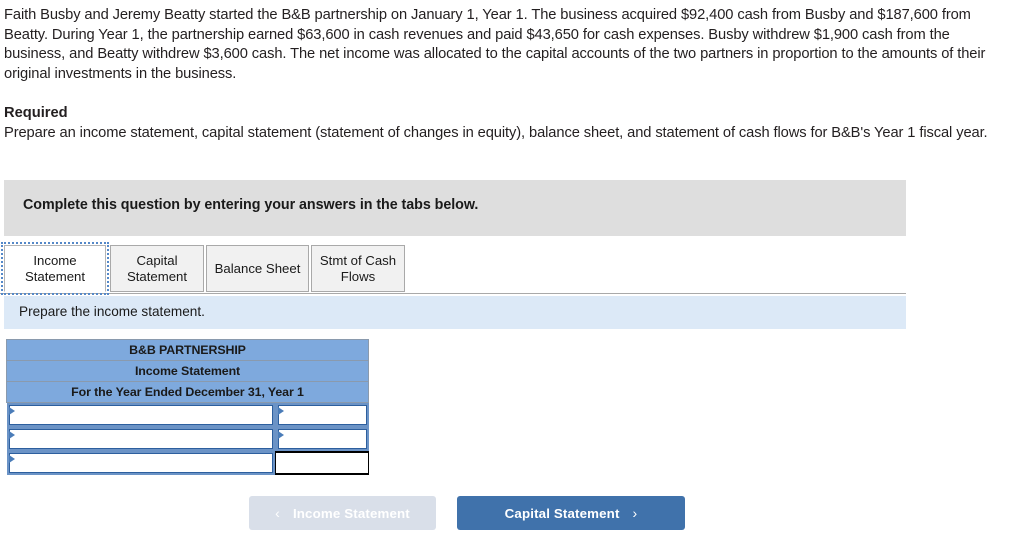 The width and height of the screenshot is (1024, 548). Describe the element at coordinates (157, 260) in the screenshot. I see `tab-label-line1: Capital` at that location.